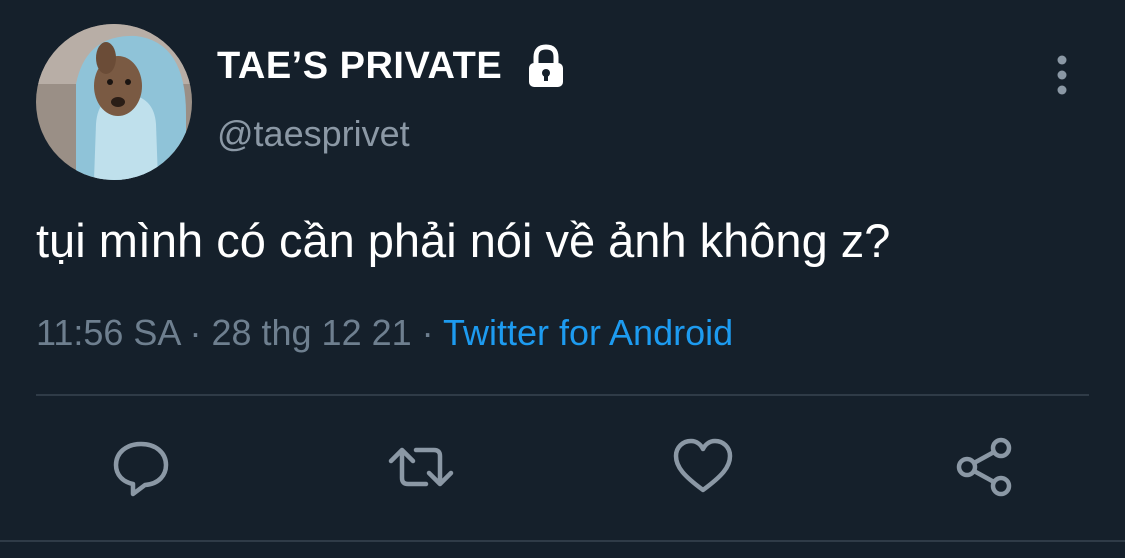  What do you see at coordinates (107, 332) in the screenshot?
I see `tweet-time: 11:56 SA` at bounding box center [107, 332].